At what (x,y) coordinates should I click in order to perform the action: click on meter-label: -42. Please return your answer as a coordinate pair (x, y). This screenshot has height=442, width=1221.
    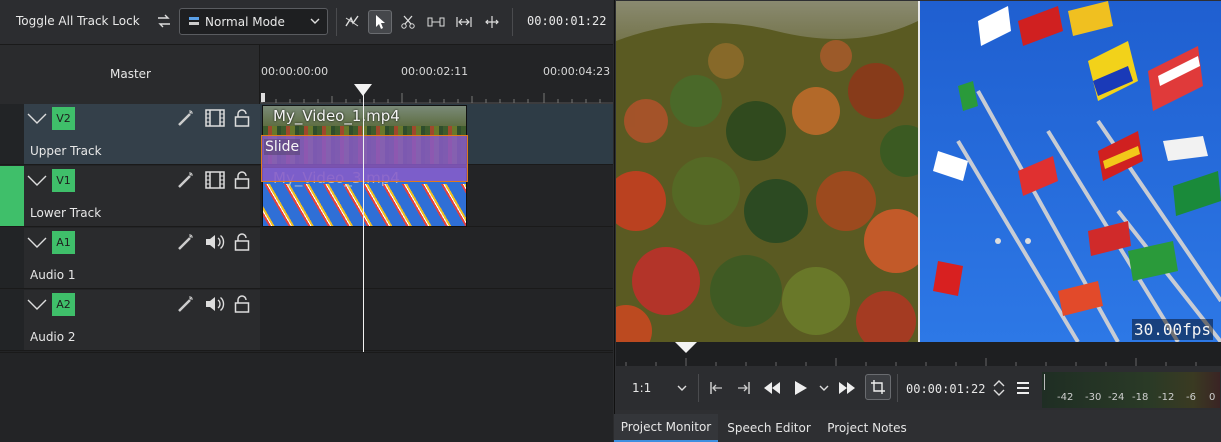
    Looking at the image, I should click on (1065, 397).